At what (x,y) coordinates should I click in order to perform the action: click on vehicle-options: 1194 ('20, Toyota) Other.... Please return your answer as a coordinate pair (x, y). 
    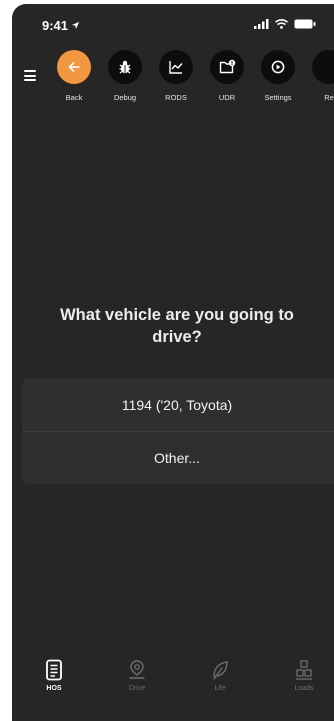
    Looking at the image, I should click on (178, 431).